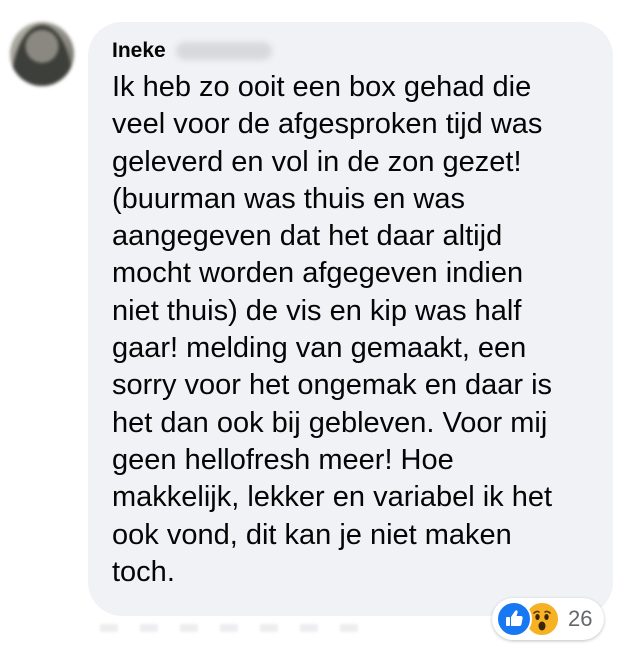 The height and width of the screenshot is (658, 636). I want to click on comment-line: Ik heb zo ooit een box gehad die, so click(322, 87).